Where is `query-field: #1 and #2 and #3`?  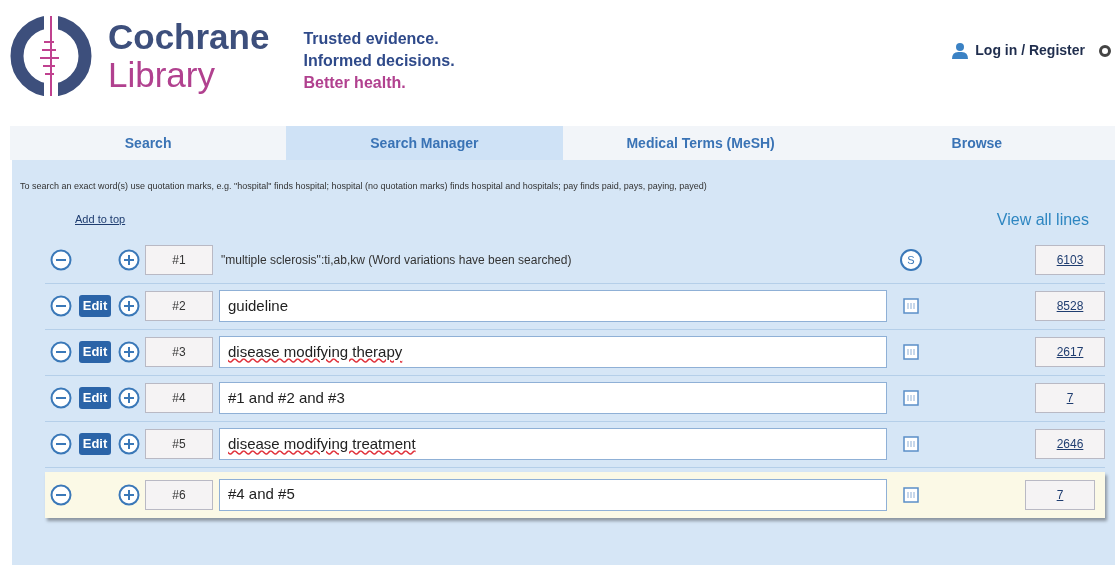 query-field: #1 and #2 and #3 is located at coordinates (553, 398).